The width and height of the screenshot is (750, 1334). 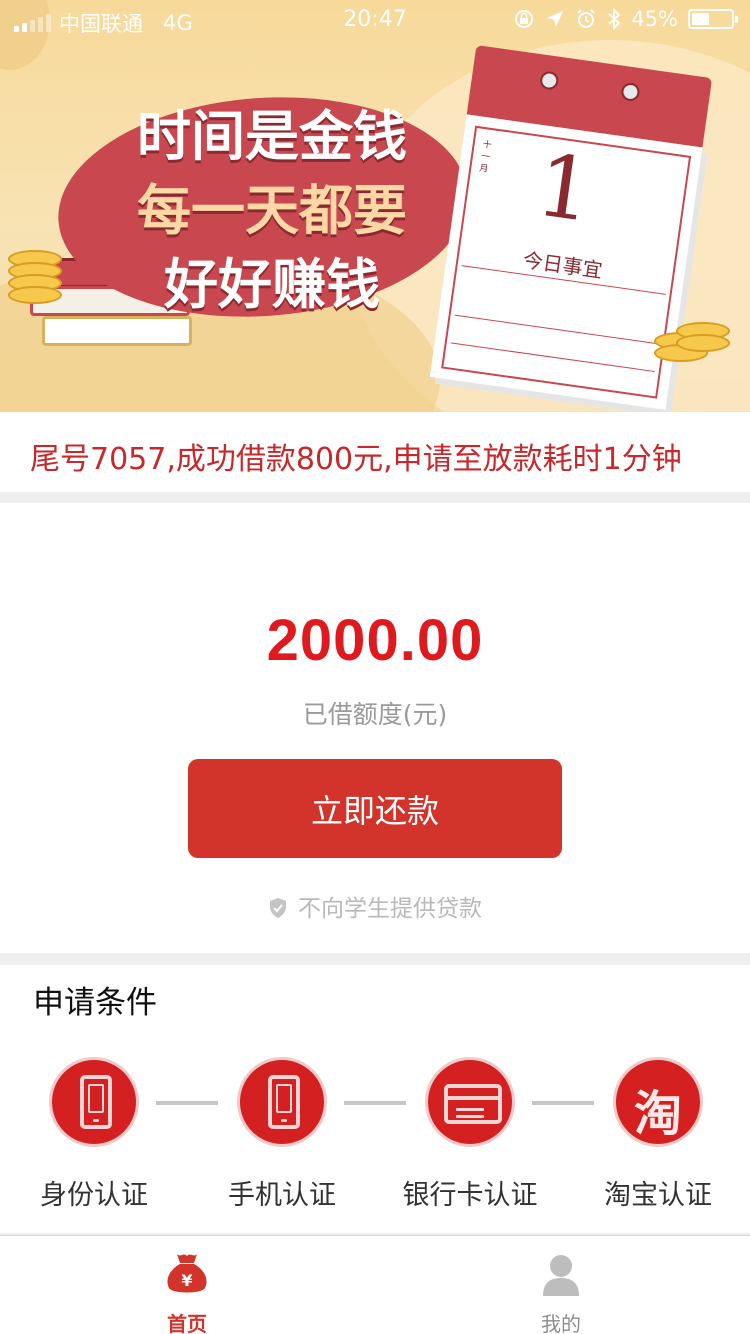 What do you see at coordinates (555, 19) in the screenshot?
I see `location-icon` at bounding box center [555, 19].